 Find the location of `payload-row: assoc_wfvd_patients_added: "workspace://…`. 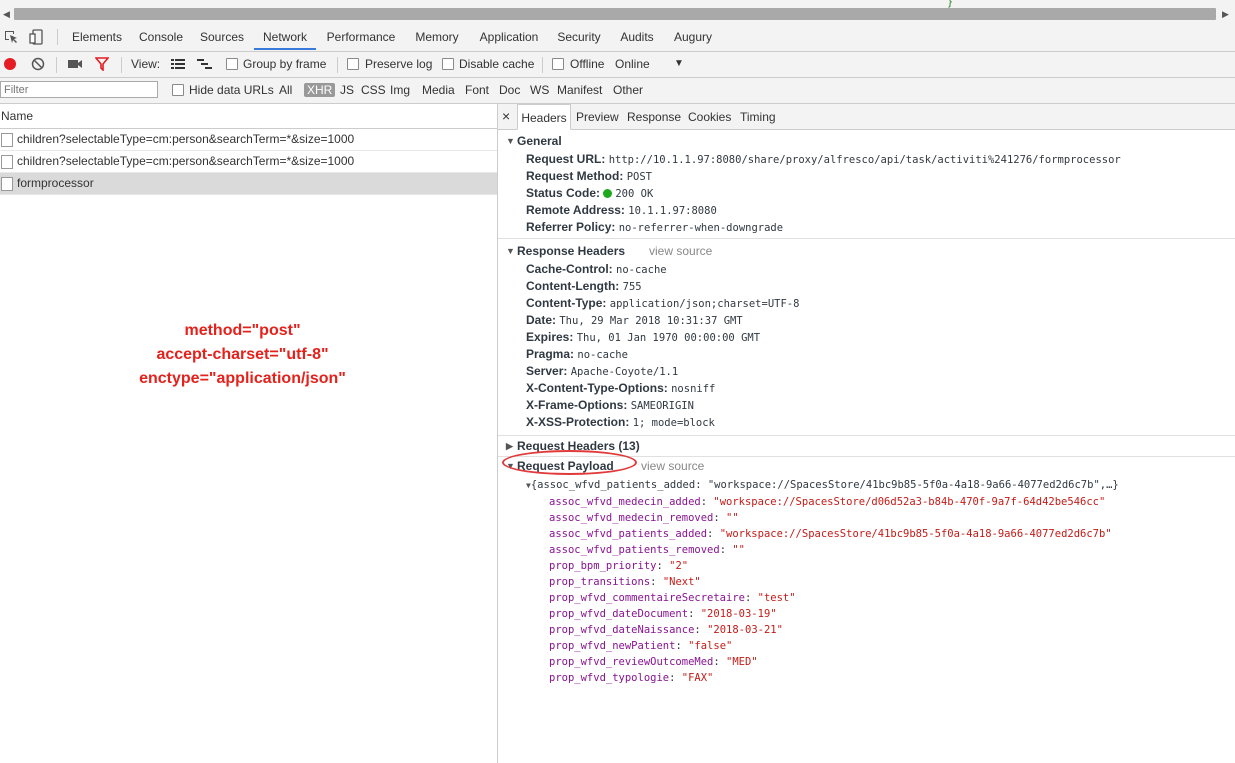

payload-row: assoc_wfvd_patients_added: "workspace://… is located at coordinates (830, 534).